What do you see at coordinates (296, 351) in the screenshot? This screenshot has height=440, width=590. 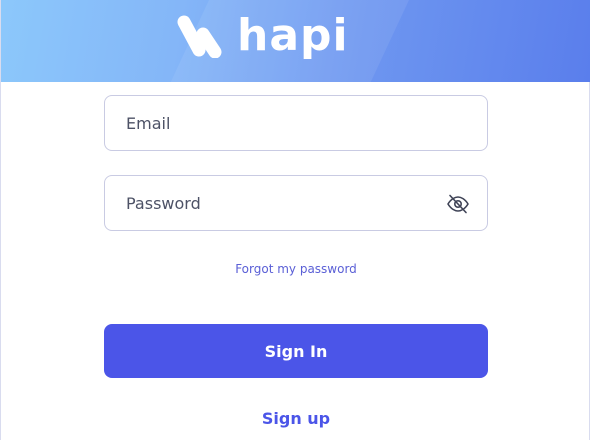 I see `sign-in-button: Sign In` at bounding box center [296, 351].